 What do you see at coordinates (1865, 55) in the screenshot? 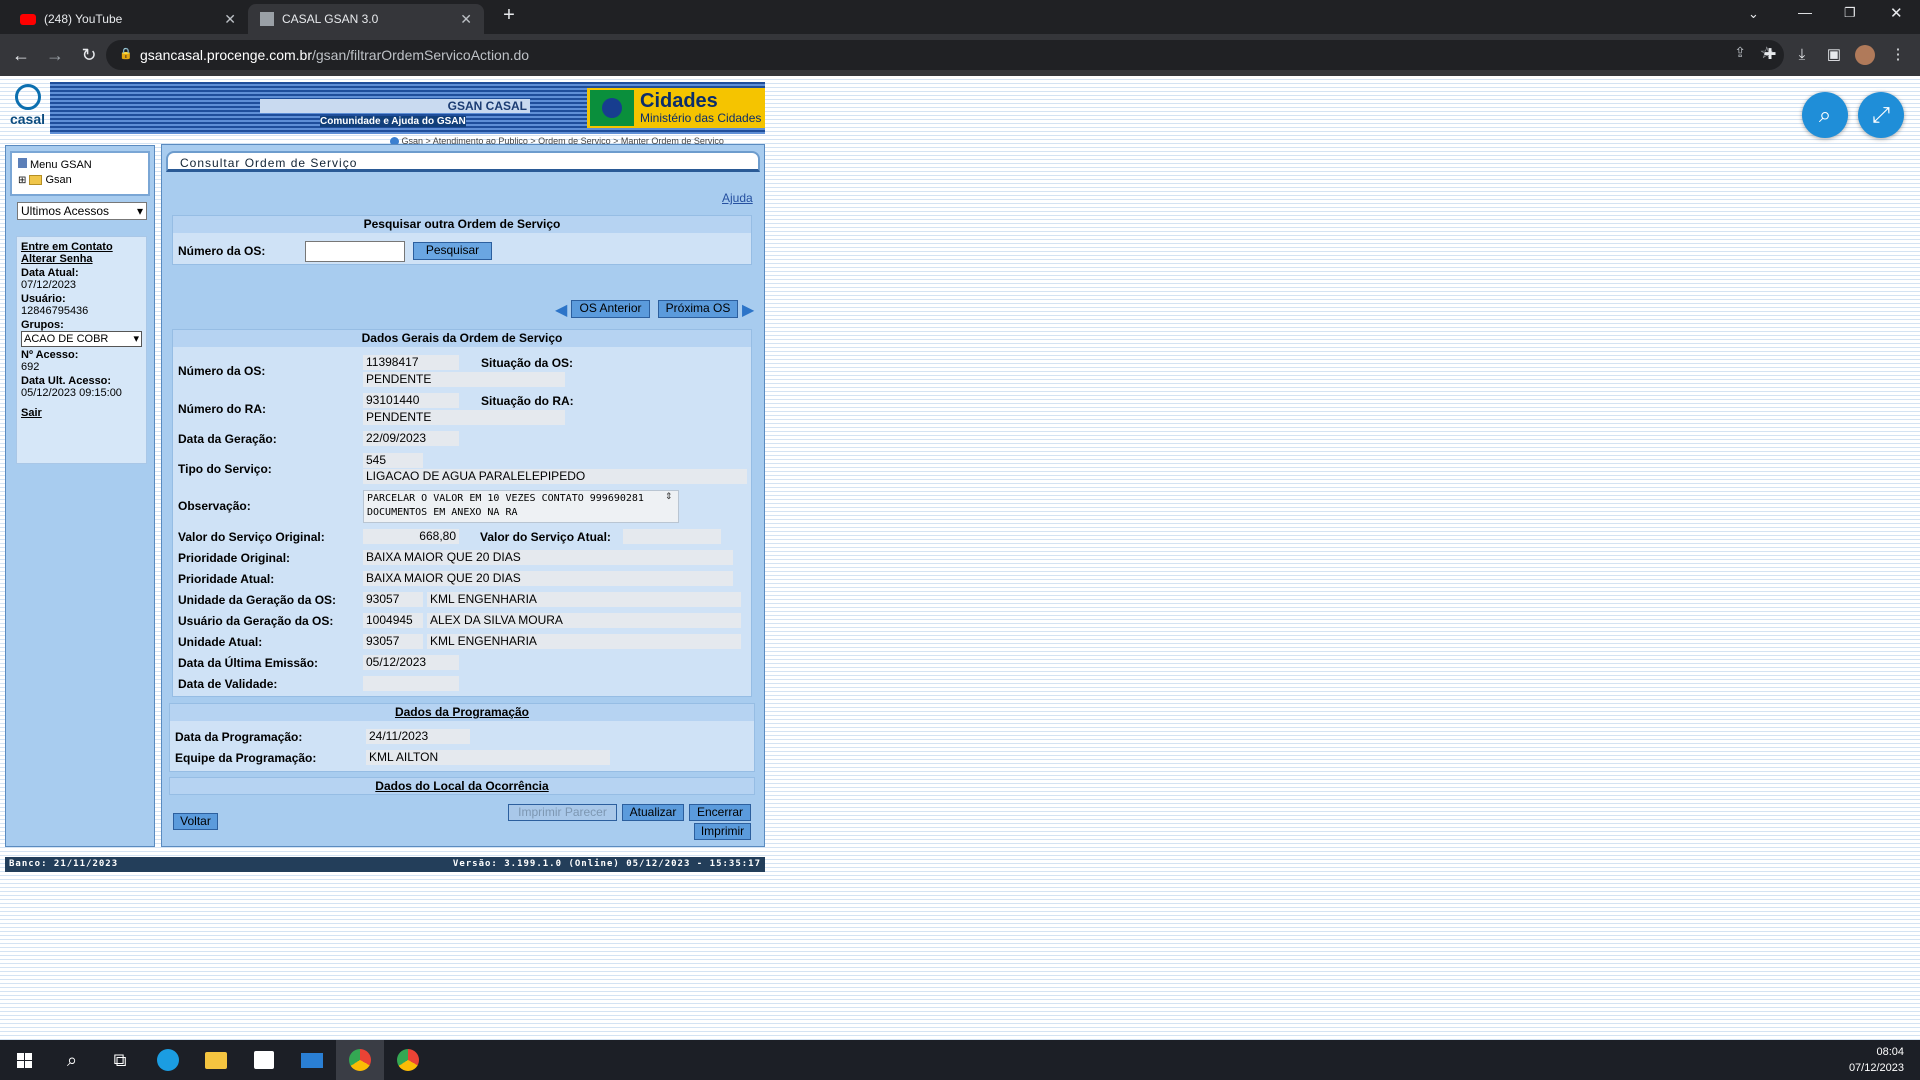
I see `profile-avatar-icon` at bounding box center [1865, 55].